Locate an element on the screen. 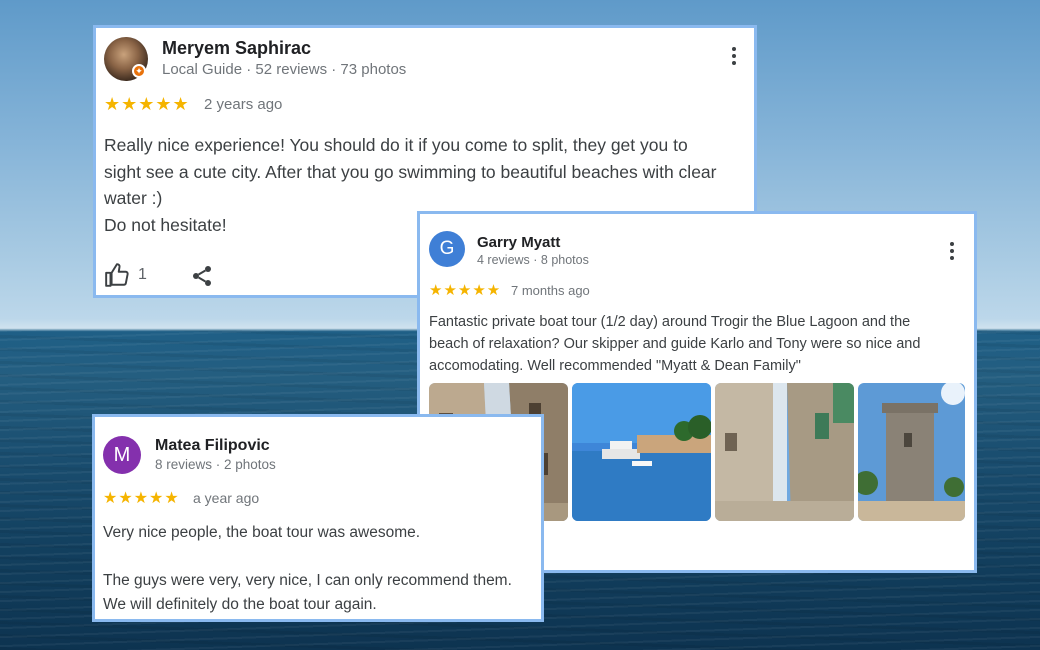 Image resolution: width=1040 pixels, height=650 pixels. local-guide-badge-icon: ✦ is located at coordinates (139, 71).